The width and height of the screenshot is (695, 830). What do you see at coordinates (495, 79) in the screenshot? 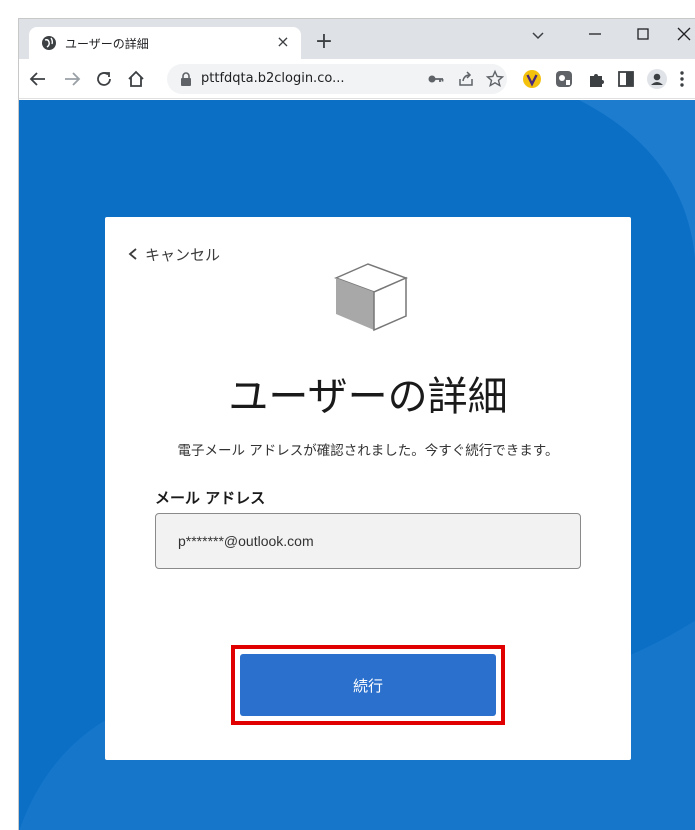
I see `star-icon` at bounding box center [495, 79].